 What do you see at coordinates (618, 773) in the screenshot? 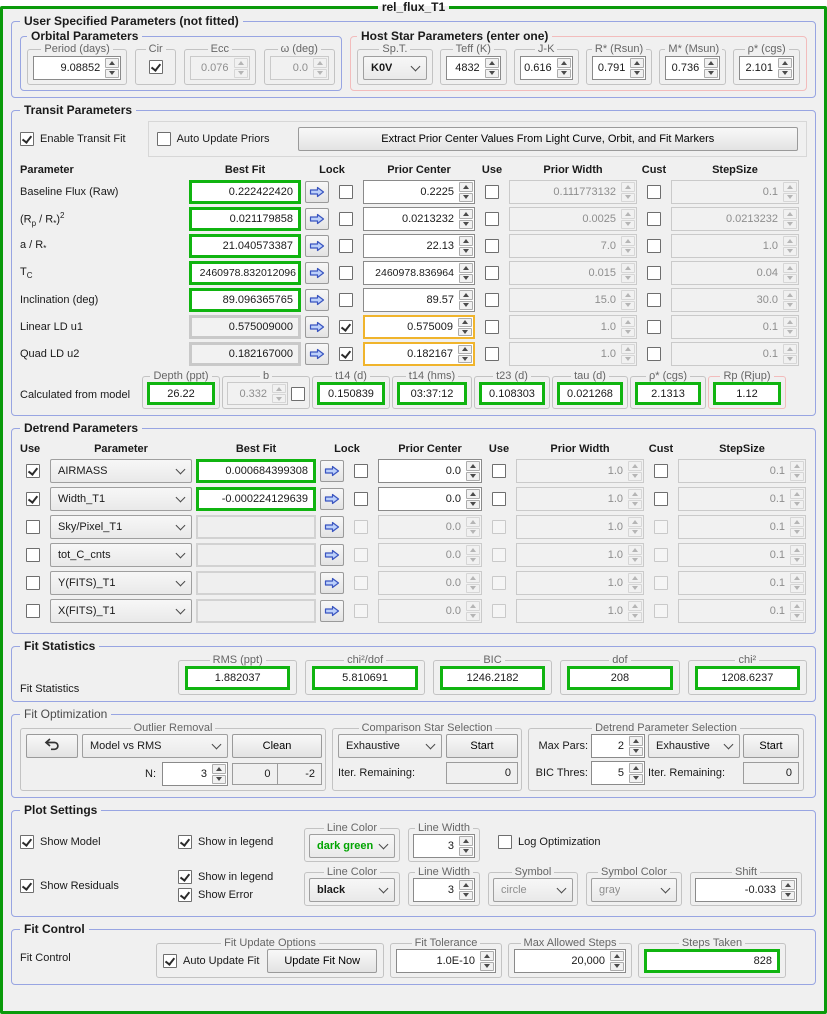
I see `bic-thres-spinner: 5` at bounding box center [618, 773].